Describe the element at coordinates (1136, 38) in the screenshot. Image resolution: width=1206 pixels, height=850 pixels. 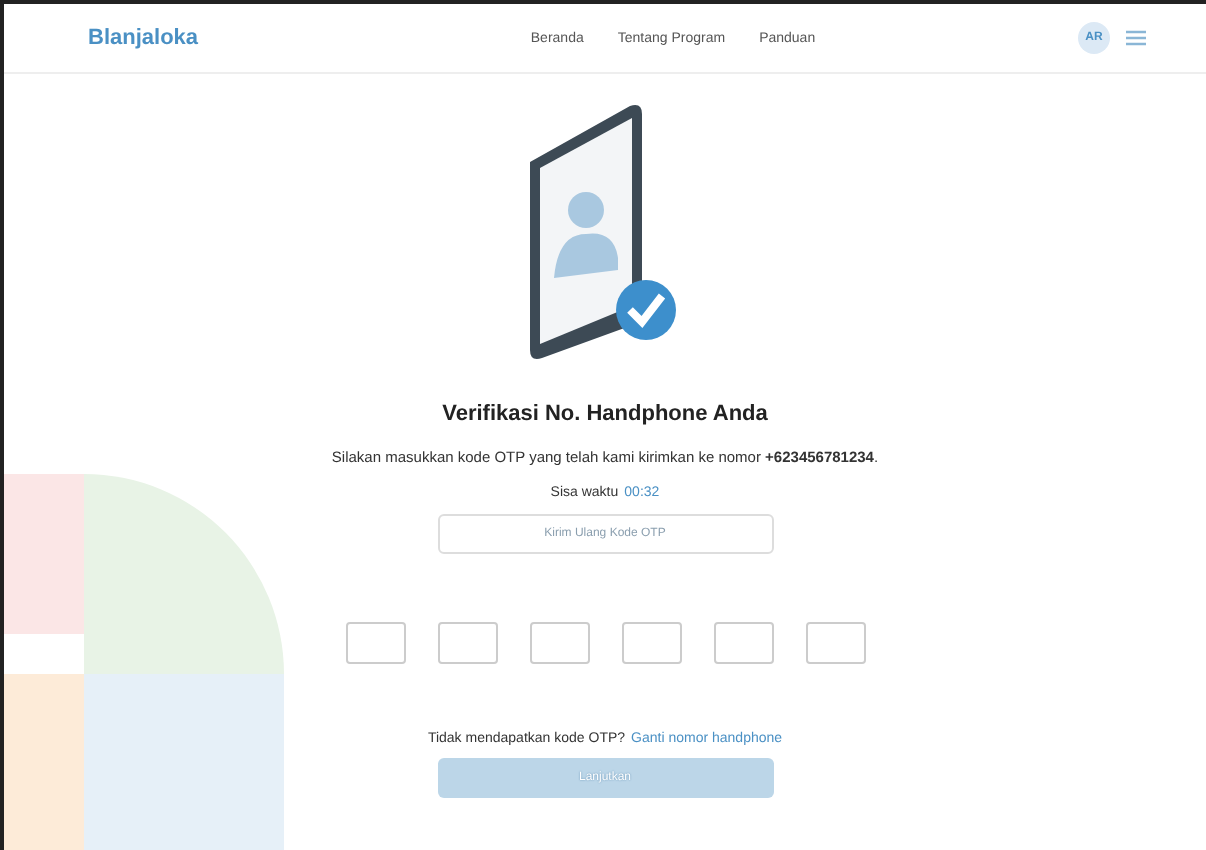
I see `menu-icon` at that location.